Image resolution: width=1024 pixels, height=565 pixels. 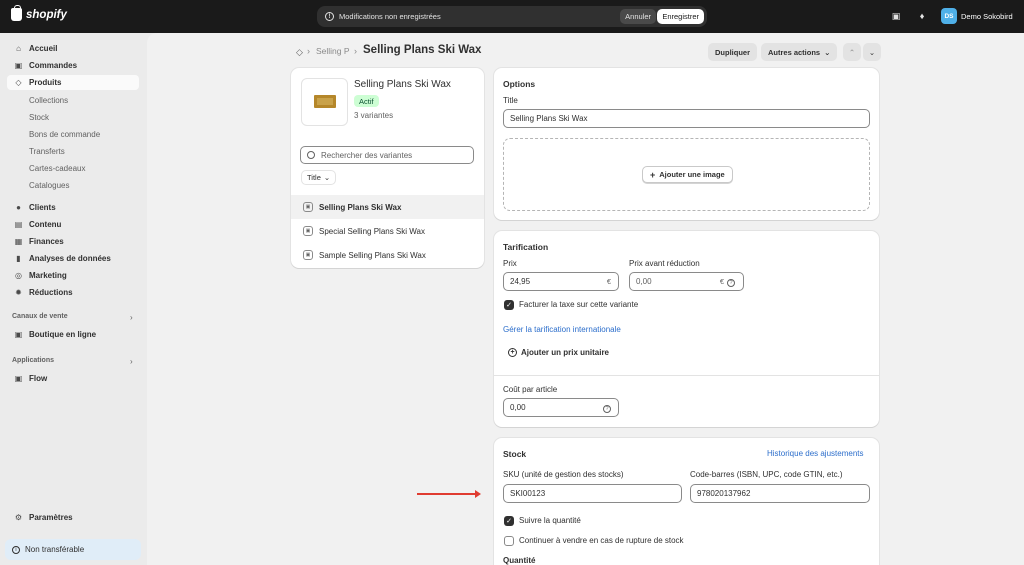 I want to click on avatar: DS, so click(x=949, y=16).